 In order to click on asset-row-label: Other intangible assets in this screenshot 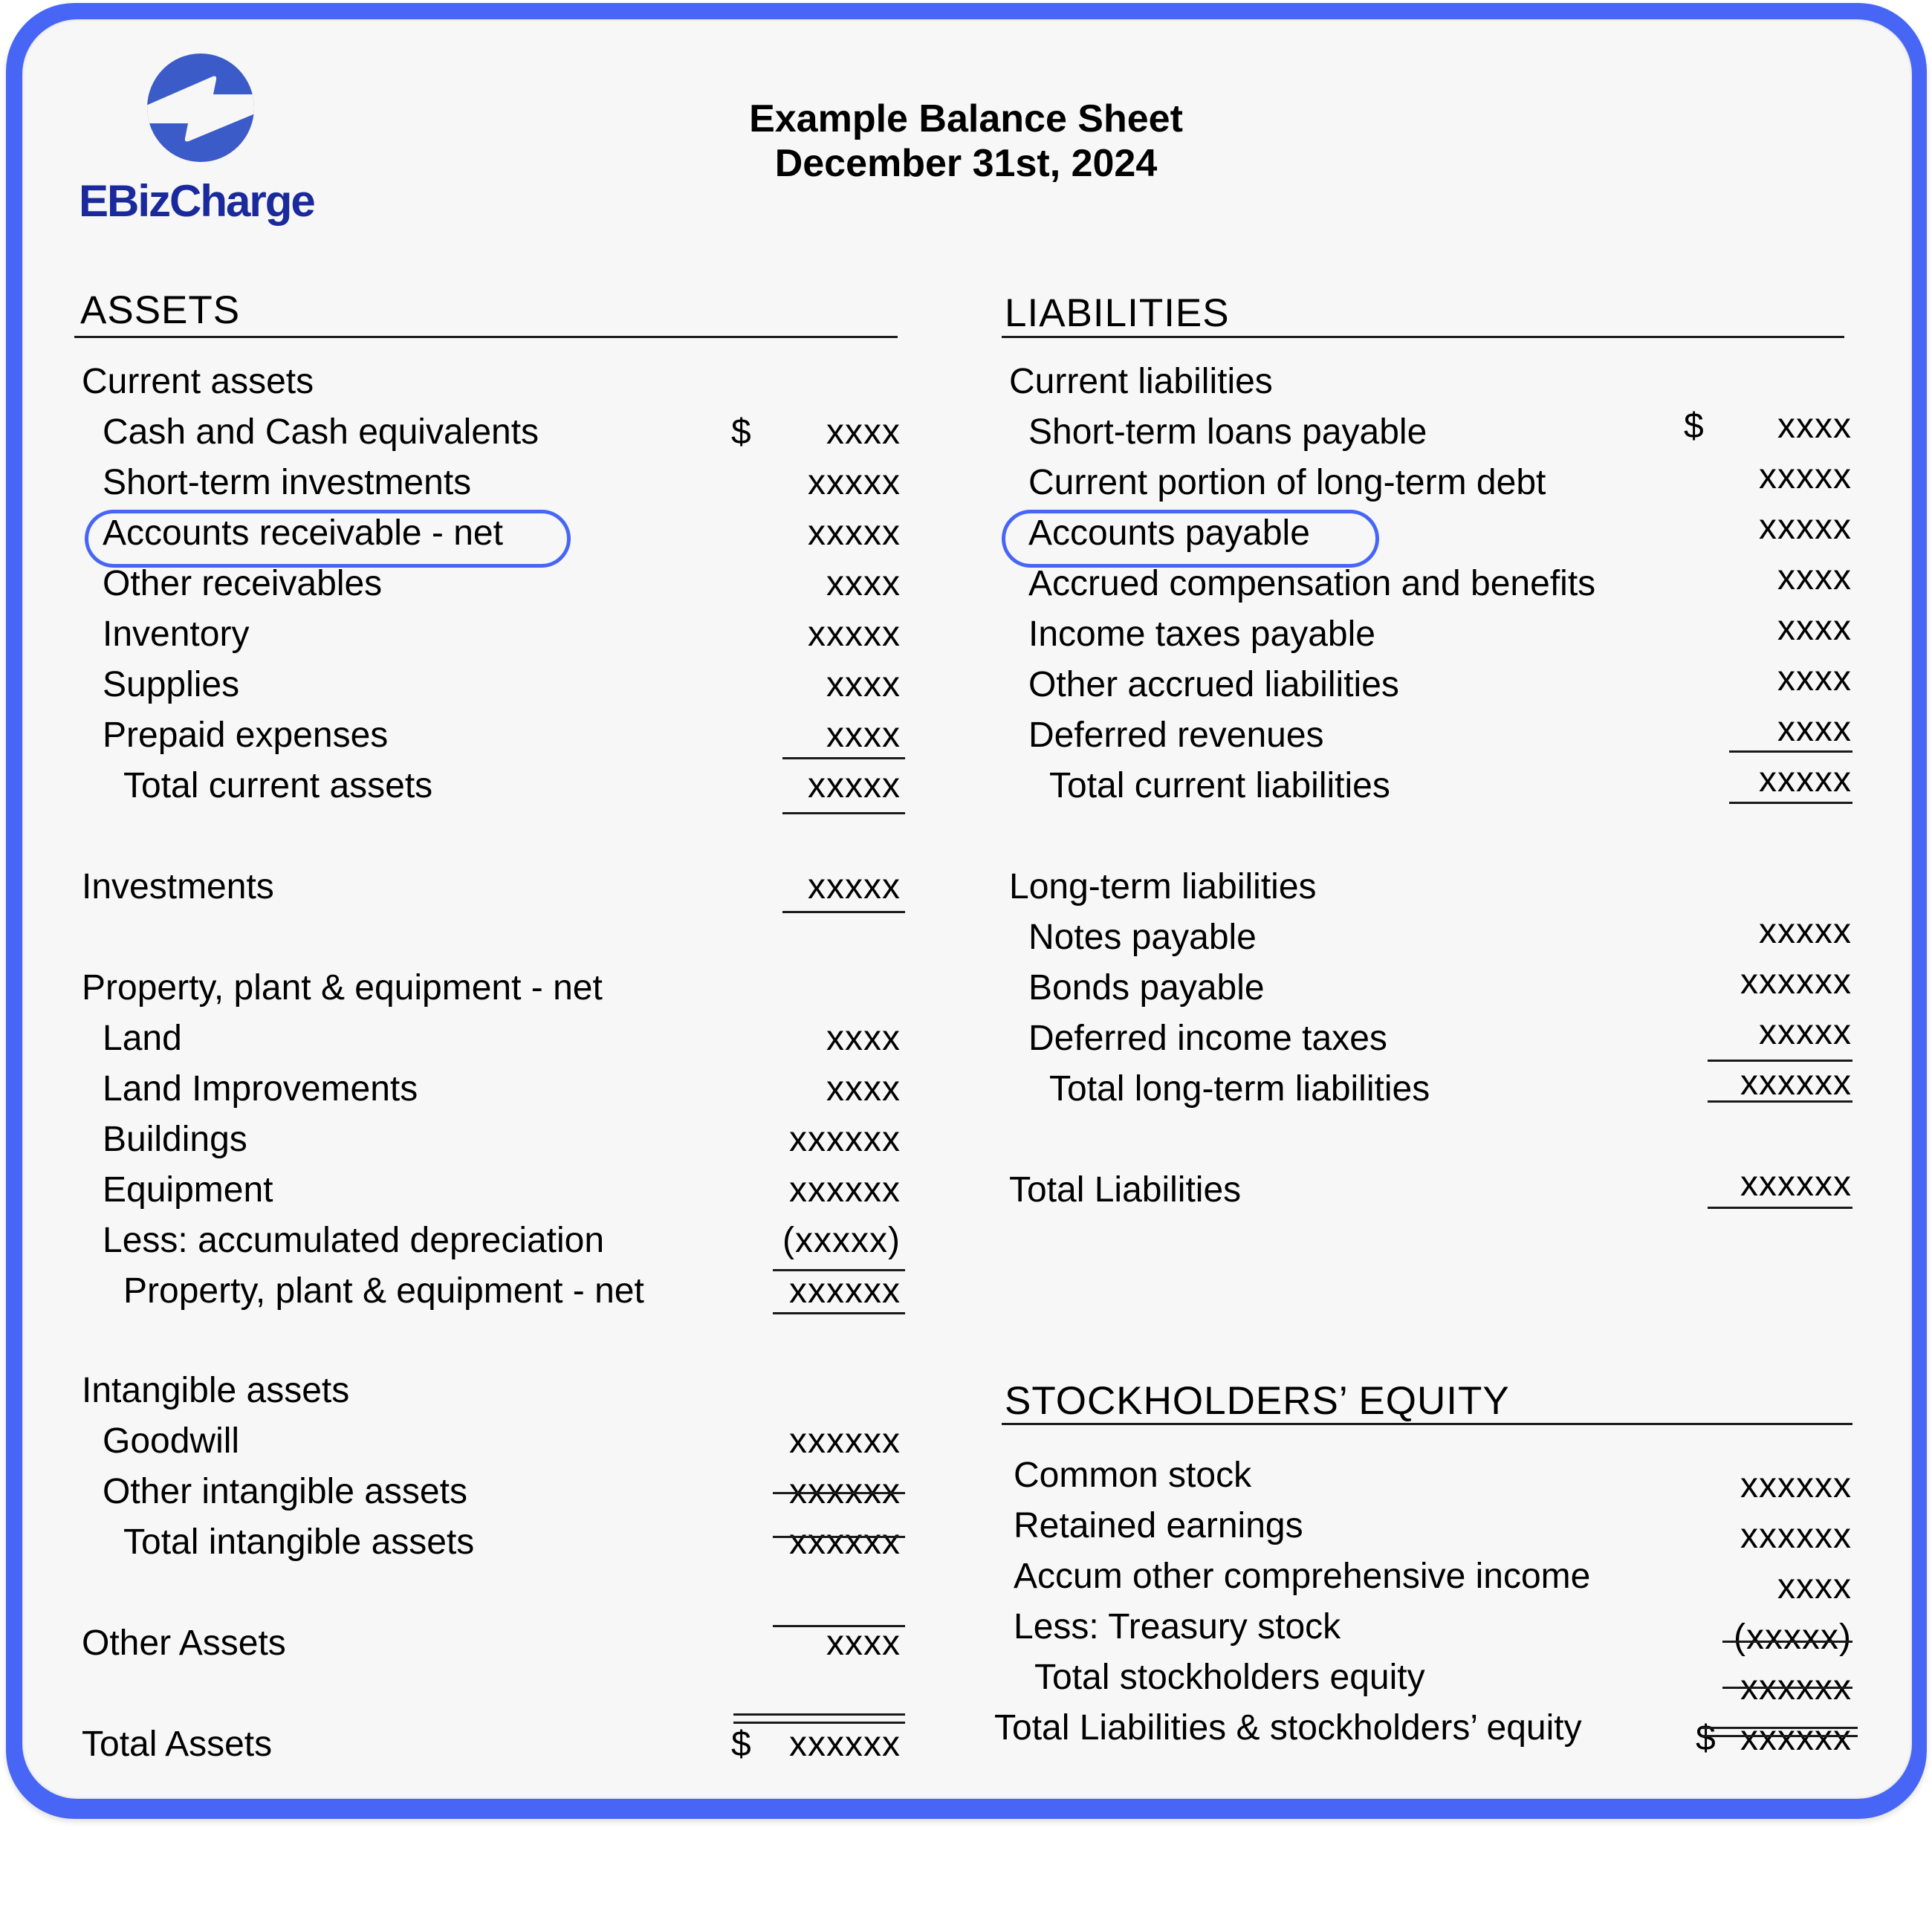, I will do `click(285, 1491)`.